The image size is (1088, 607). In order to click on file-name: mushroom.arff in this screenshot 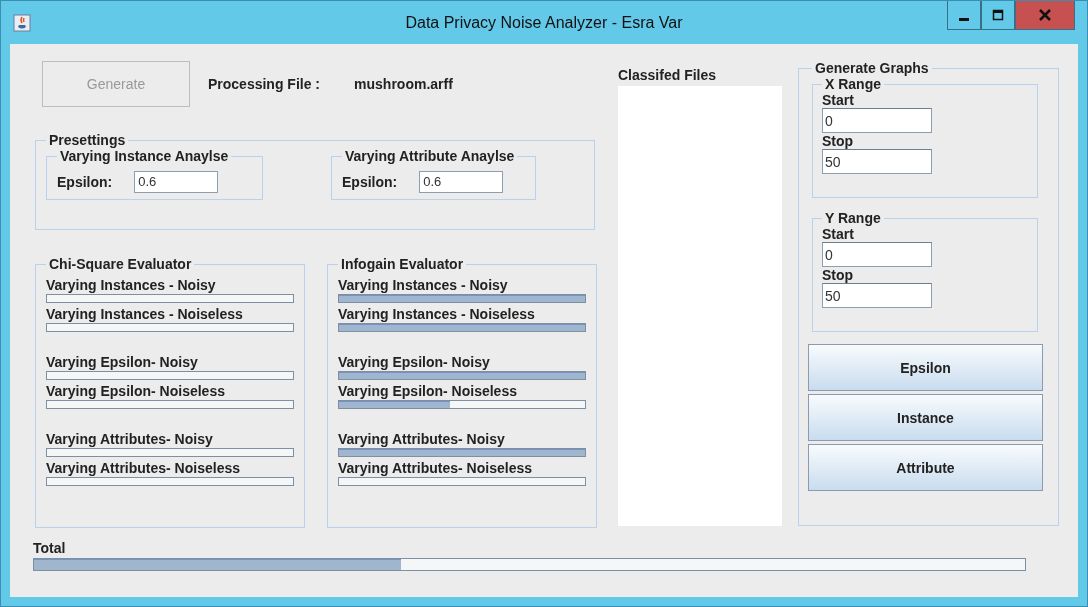, I will do `click(403, 84)`.